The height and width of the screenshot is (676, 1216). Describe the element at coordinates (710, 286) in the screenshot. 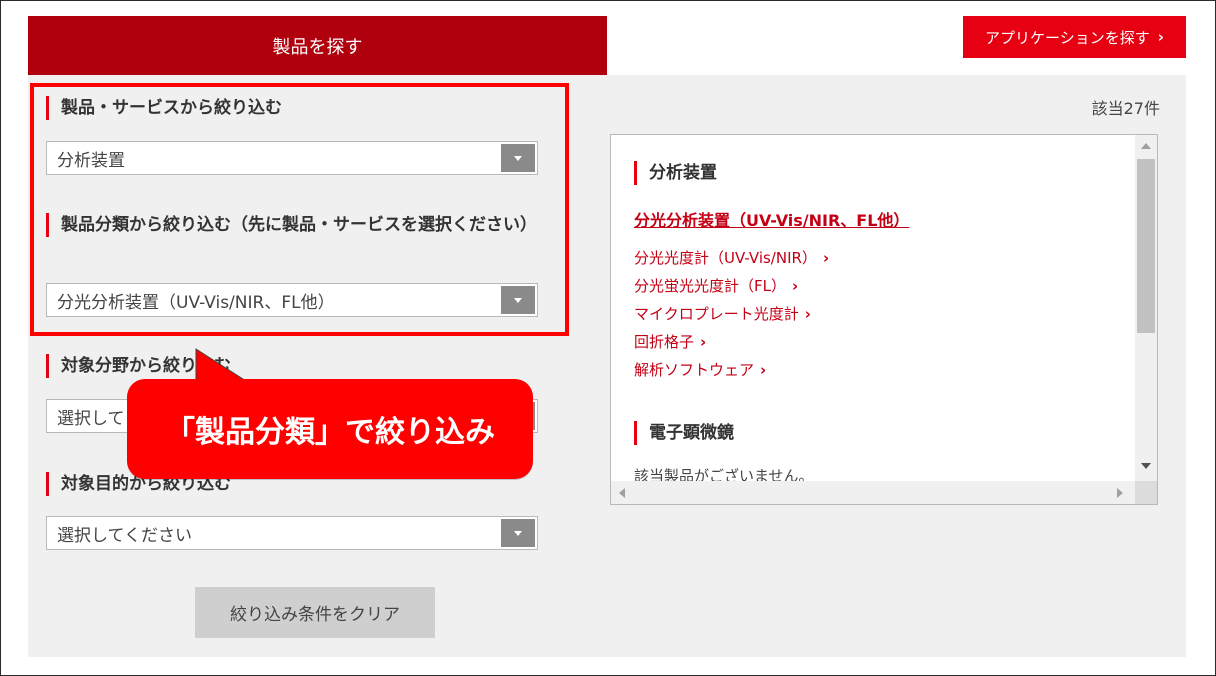

I see `result-item-label: 分光蛍光光度計（FL）` at that location.